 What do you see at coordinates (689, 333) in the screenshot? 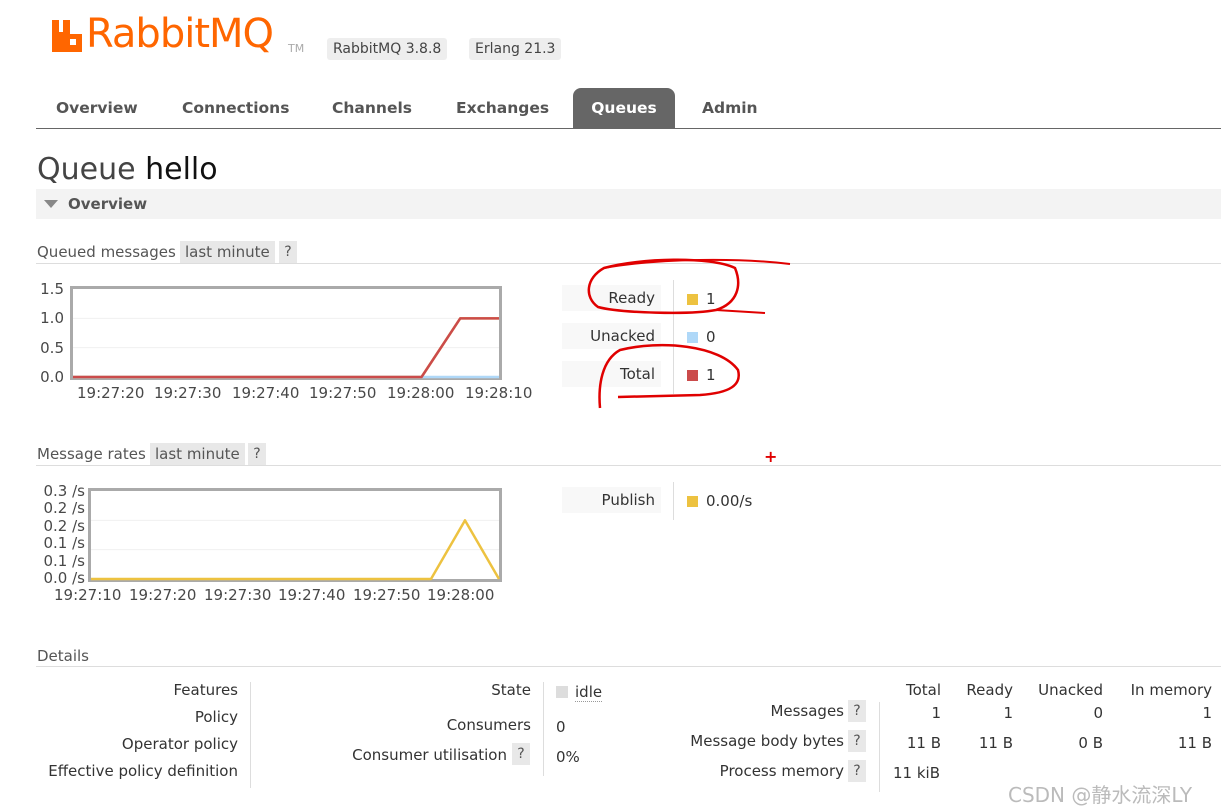
I see `red-ink-annotations` at bounding box center [689, 333].